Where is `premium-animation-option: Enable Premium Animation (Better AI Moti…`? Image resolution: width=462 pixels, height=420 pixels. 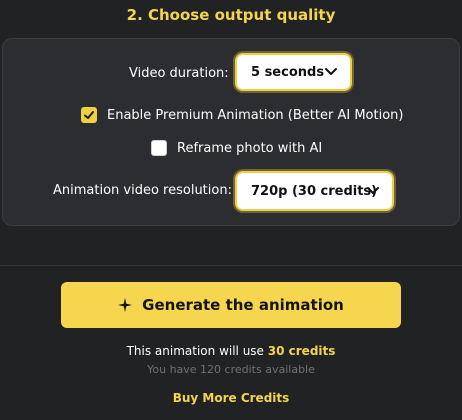 premium-animation-option: Enable Premium Animation (Better AI Moti… is located at coordinates (242, 115).